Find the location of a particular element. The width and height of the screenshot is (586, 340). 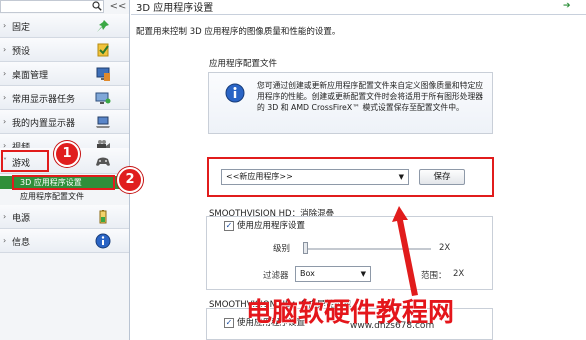

sidebar-item-information: › 信息 is located at coordinates (64, 241).